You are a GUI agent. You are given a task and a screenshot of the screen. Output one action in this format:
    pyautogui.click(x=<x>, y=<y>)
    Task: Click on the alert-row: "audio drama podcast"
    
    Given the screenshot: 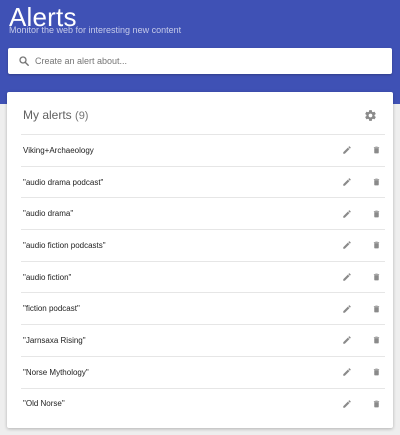 What is the action you would take?
    pyautogui.click(x=203, y=181)
    